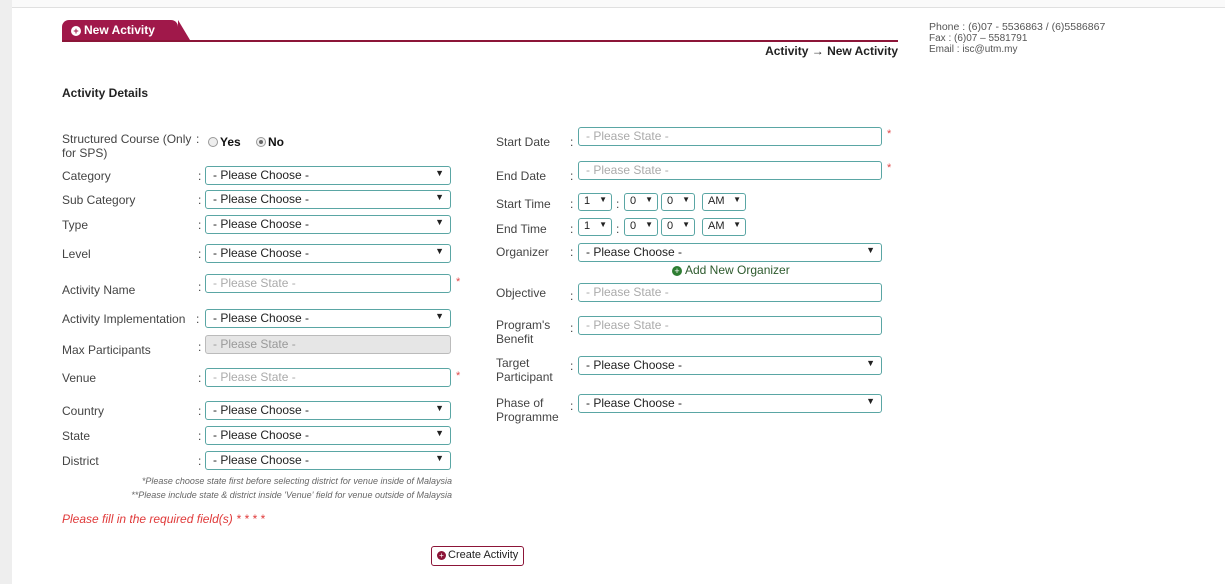 This screenshot has height=584, width=1225. Describe the element at coordinates (520, 403) in the screenshot. I see `phase-label-line1: Phase of` at that location.